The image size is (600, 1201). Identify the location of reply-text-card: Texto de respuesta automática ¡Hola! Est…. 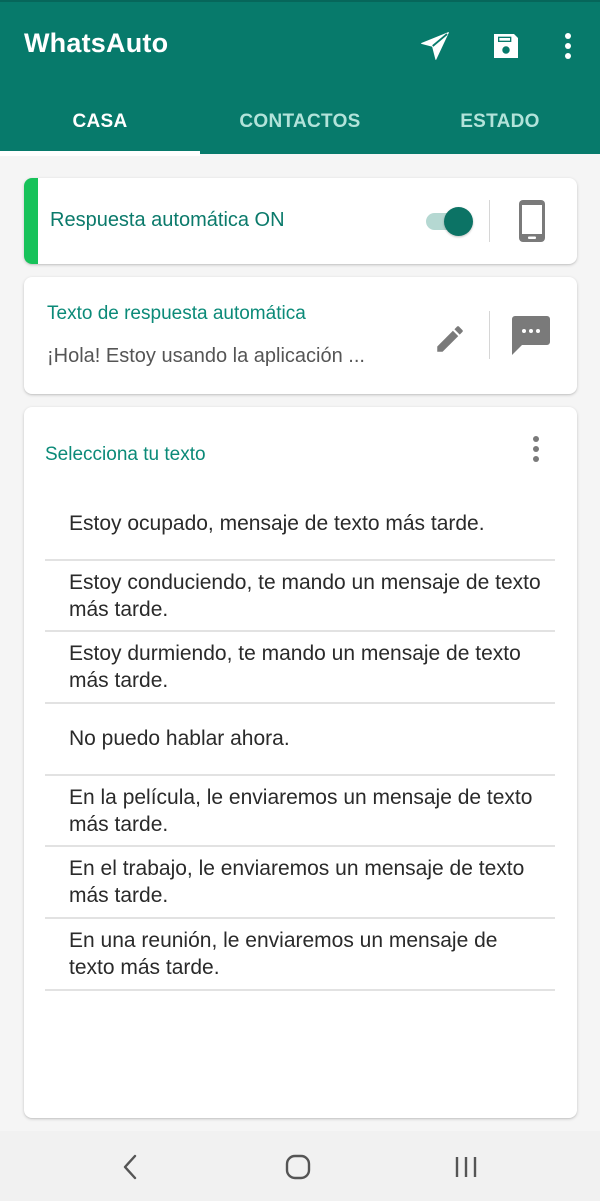
(300, 335).